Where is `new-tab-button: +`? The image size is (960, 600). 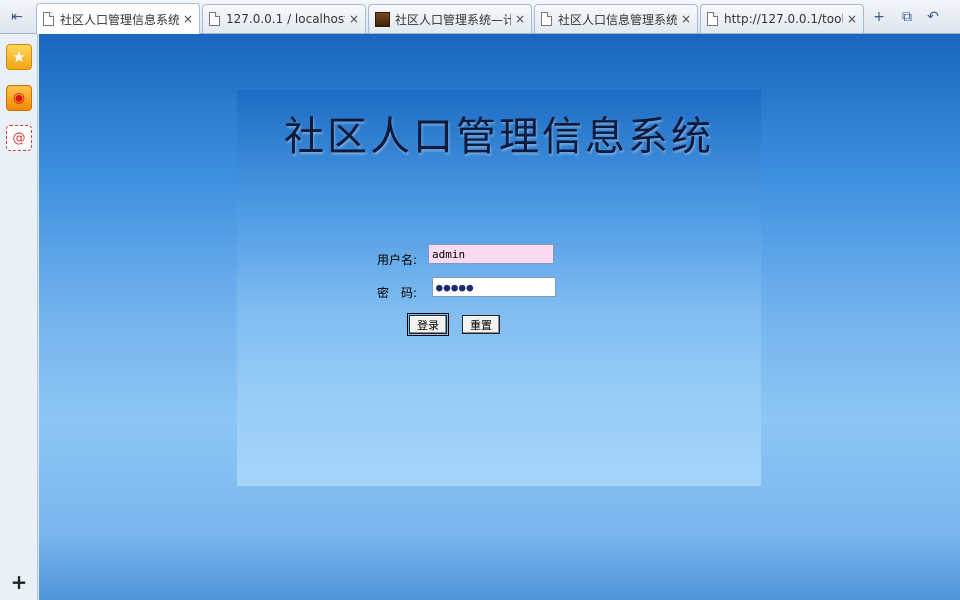 new-tab-button: + is located at coordinates (879, 17).